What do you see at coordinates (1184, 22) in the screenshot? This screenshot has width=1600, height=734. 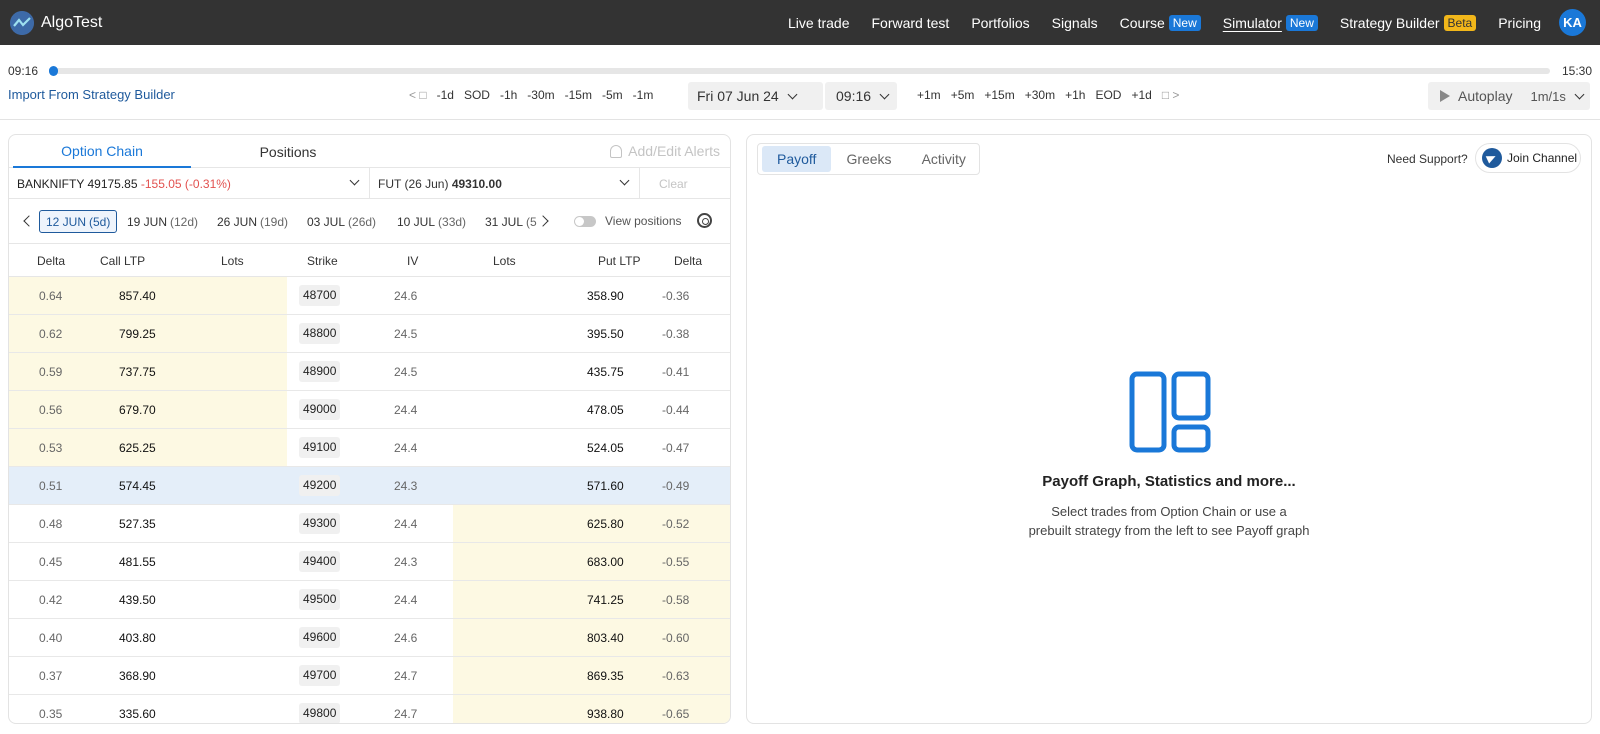 I see `new-badge: New` at bounding box center [1184, 22].